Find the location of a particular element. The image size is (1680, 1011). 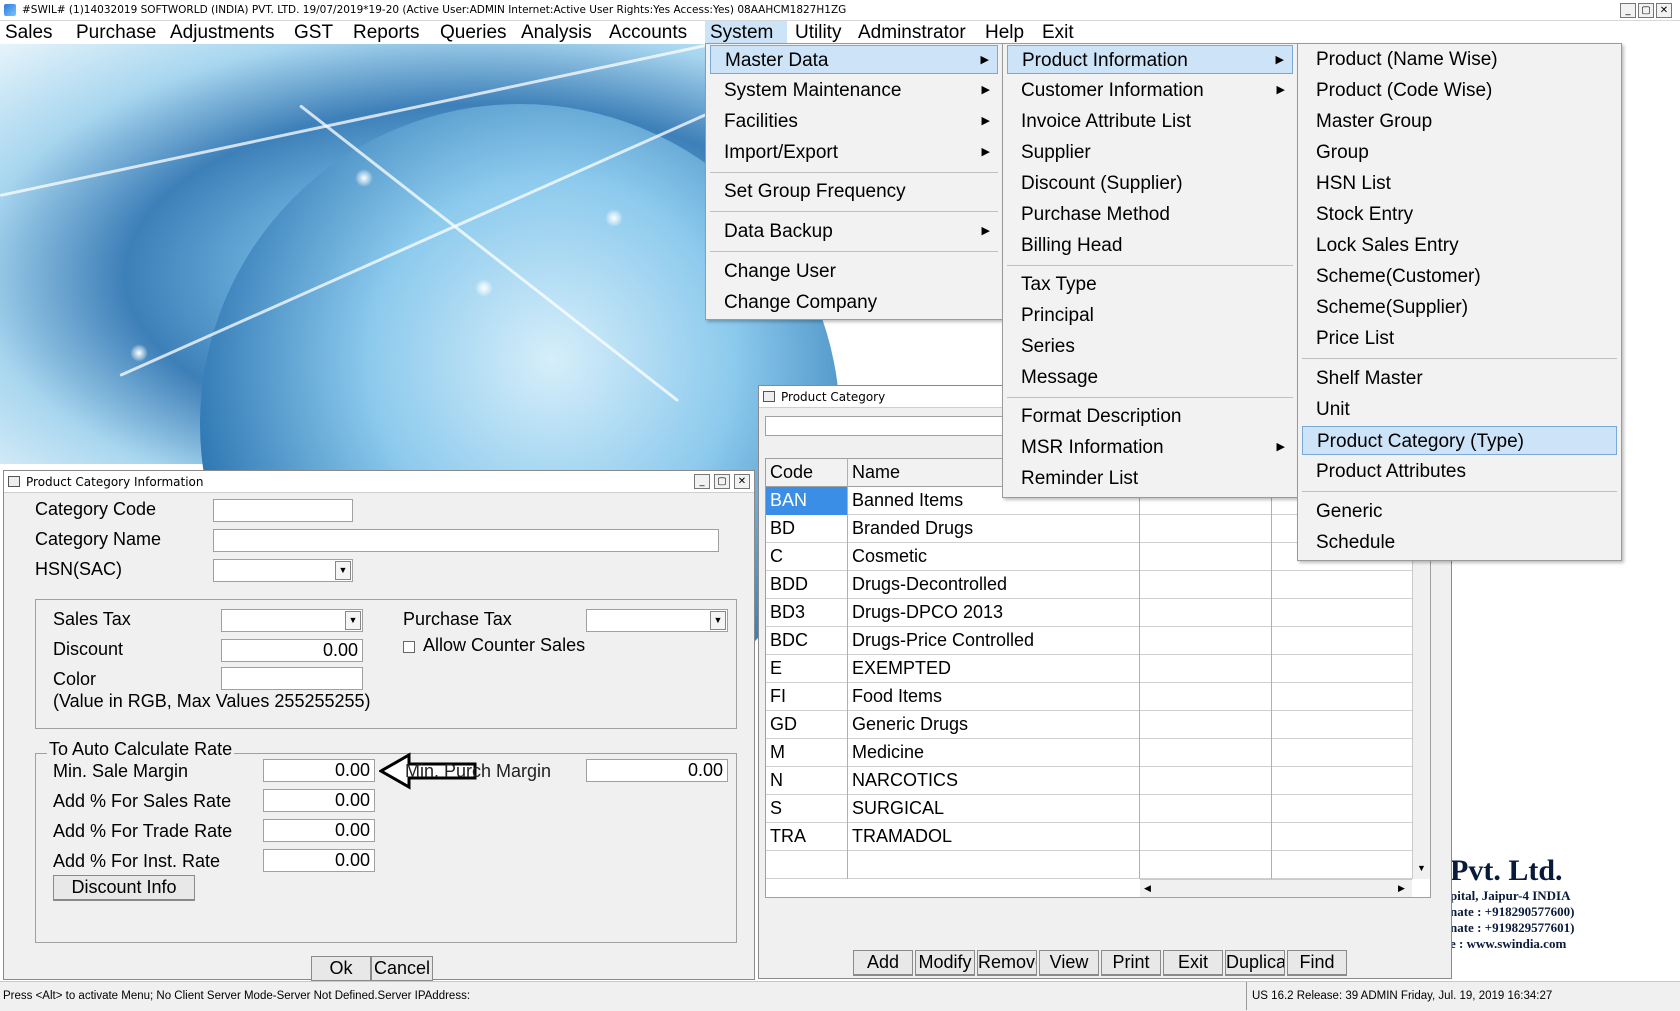

table-row: TRA TRAMADOL is located at coordinates (1098, 837).